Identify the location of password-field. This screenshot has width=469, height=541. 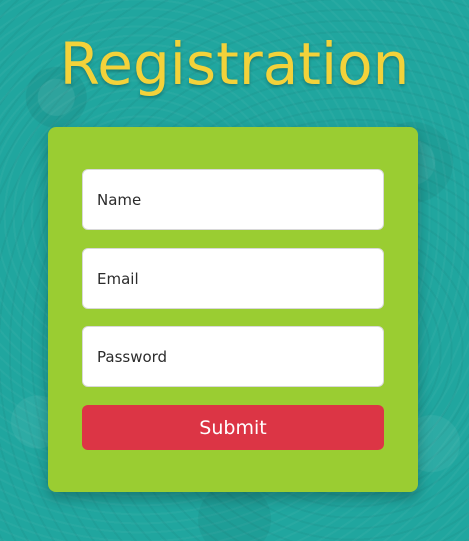
(233, 356).